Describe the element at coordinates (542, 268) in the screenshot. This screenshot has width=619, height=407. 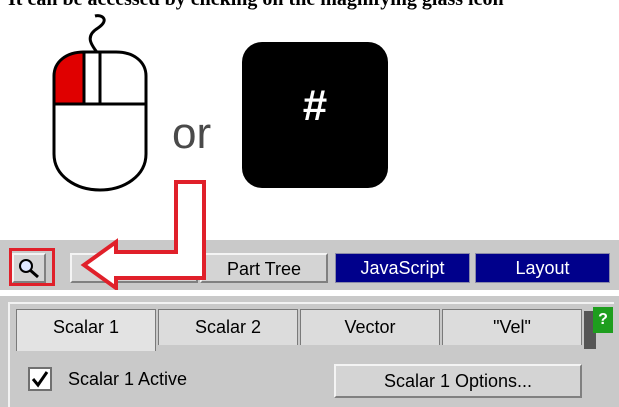
I see `layout-button: Layout` at that location.